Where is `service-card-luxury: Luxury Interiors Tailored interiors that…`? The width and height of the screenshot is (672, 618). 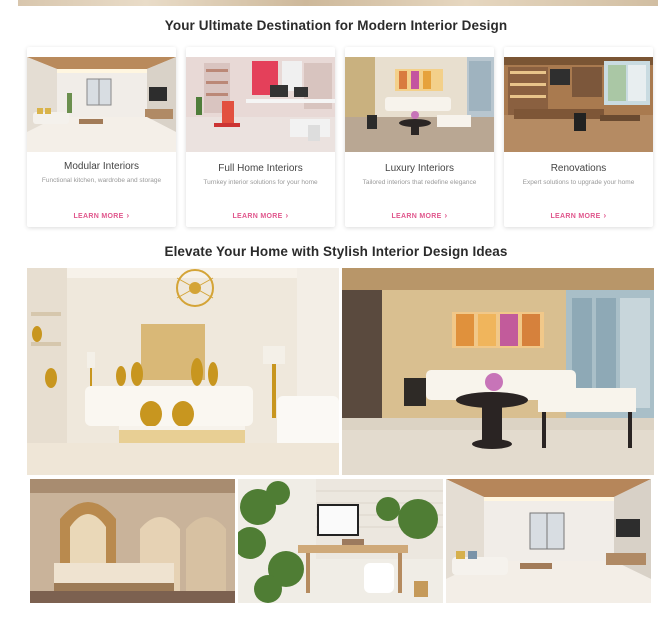 service-card-luxury: Luxury Interiors Tailored interiors that… is located at coordinates (419, 137).